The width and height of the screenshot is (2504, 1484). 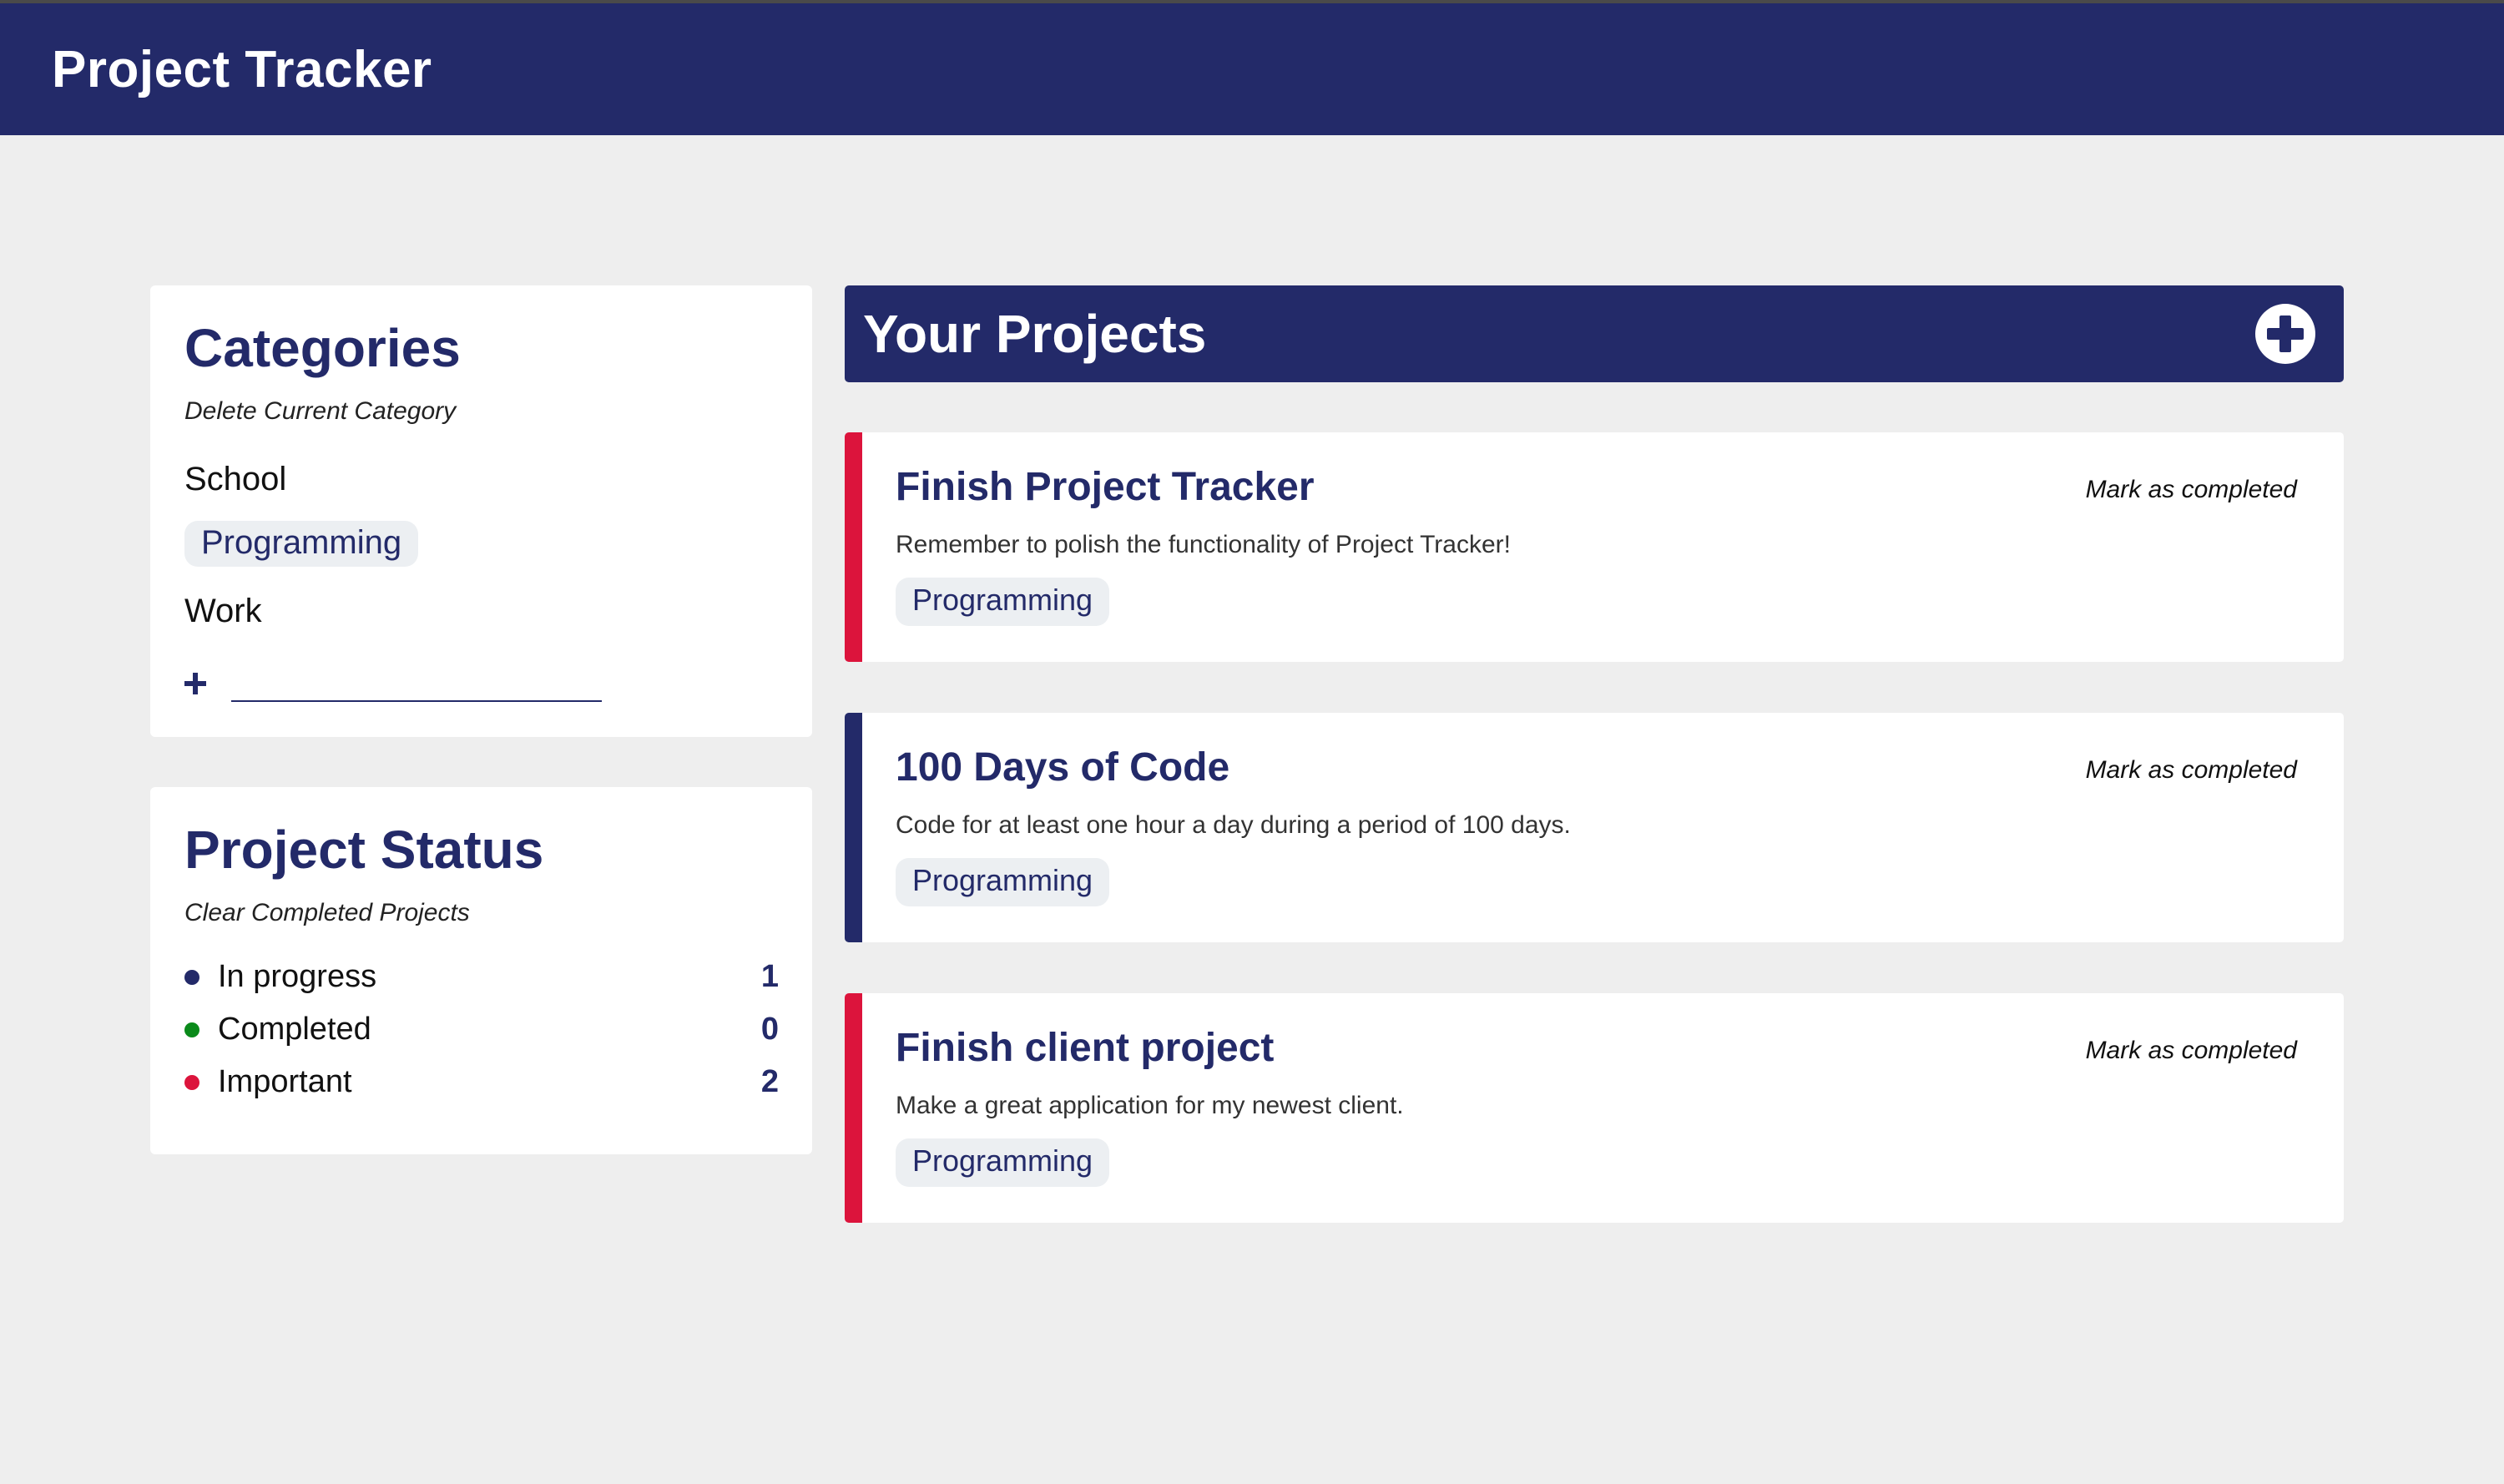 I want to click on app-header: Project Tracker, so click(x=1252, y=69).